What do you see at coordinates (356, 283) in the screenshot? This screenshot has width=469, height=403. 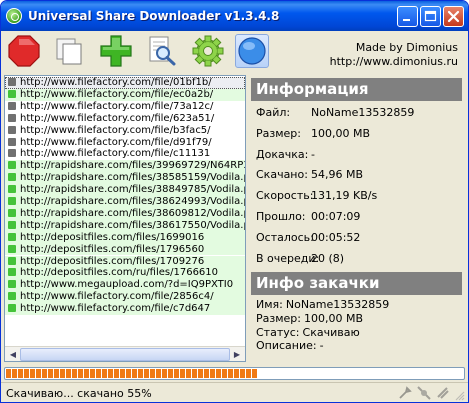 I see `download-info-heading: Инфо закачки` at bounding box center [356, 283].